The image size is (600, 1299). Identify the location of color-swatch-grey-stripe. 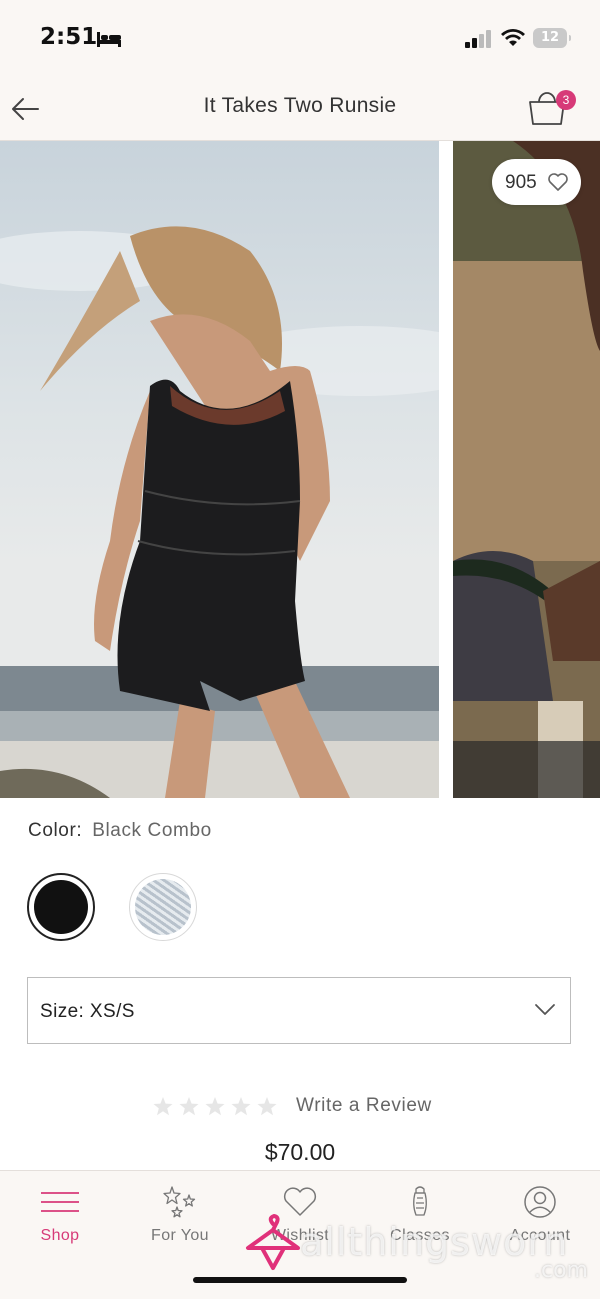
(163, 907).